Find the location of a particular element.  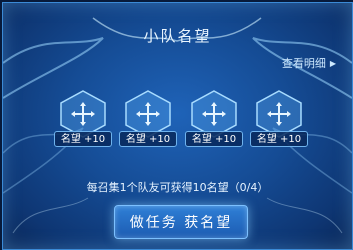

chevron-right-icon: ▶ is located at coordinates (332, 63).